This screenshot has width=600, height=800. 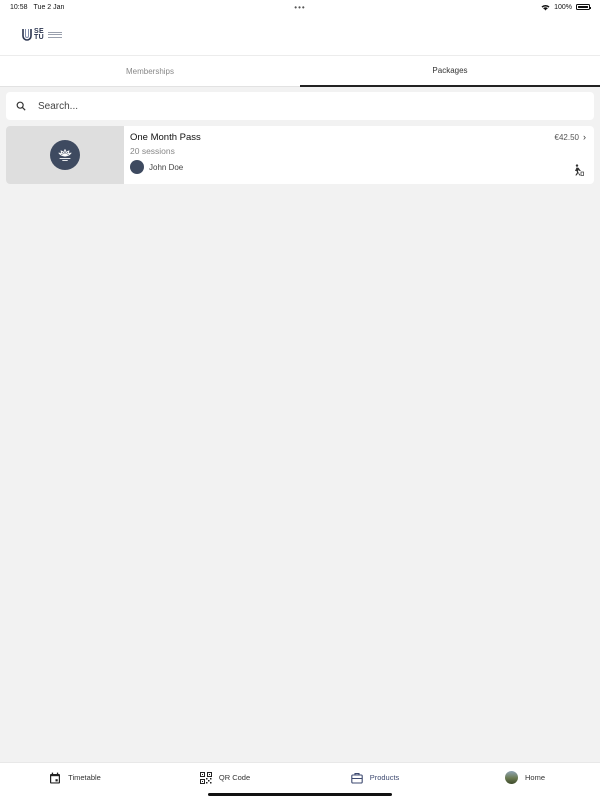 I want to click on battery-icon, so click(x=583, y=7).